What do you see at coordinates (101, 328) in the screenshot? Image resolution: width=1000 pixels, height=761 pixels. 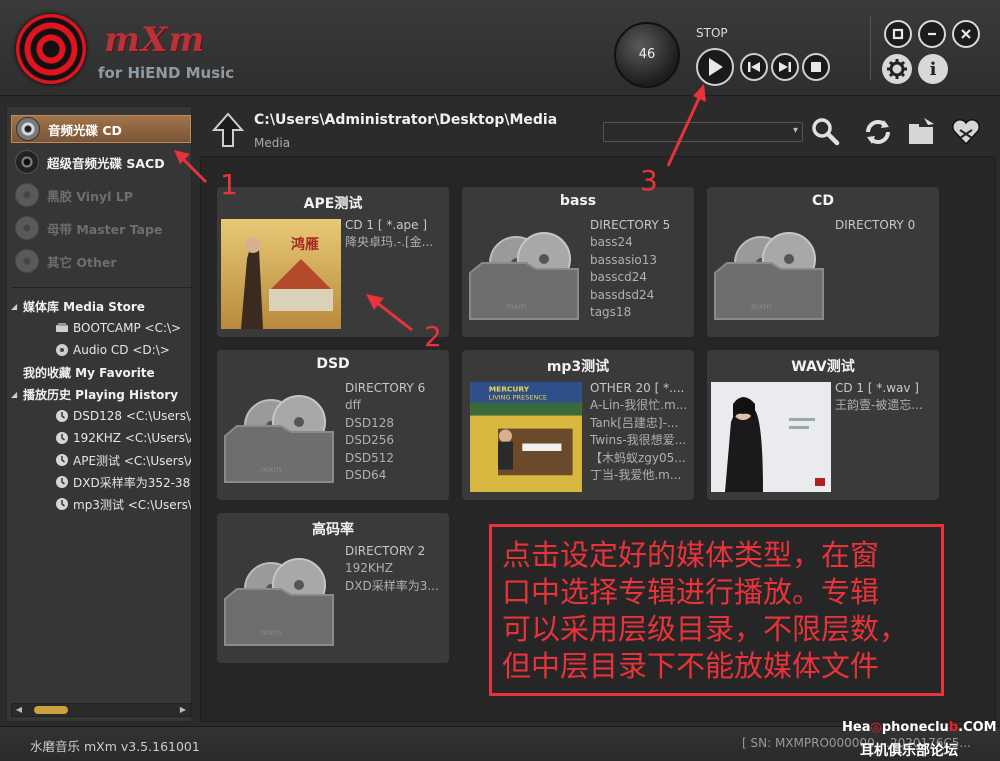 I see `tree-item-bootcamp: BOOTCAMP <C:\>` at bounding box center [101, 328].